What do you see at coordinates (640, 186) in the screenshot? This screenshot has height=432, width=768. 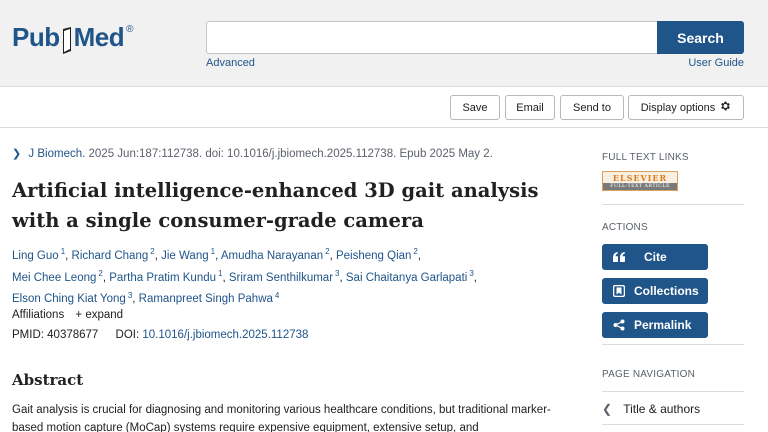 I see `full-text-article-text: FULL-TEXT ARTICLE` at bounding box center [640, 186].